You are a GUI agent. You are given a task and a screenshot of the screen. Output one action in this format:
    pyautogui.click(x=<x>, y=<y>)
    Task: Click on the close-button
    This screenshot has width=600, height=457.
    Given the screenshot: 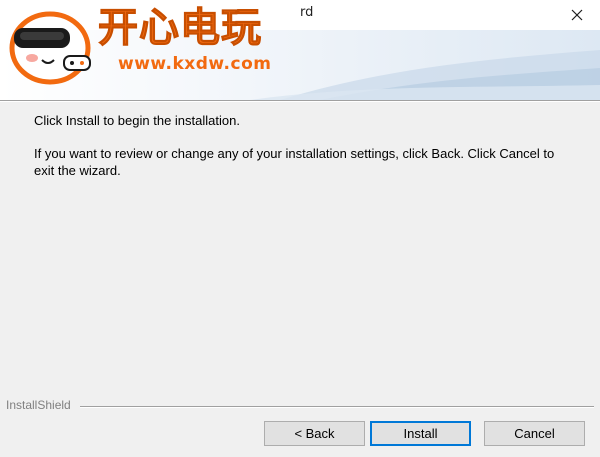 What is the action you would take?
    pyautogui.click(x=577, y=15)
    